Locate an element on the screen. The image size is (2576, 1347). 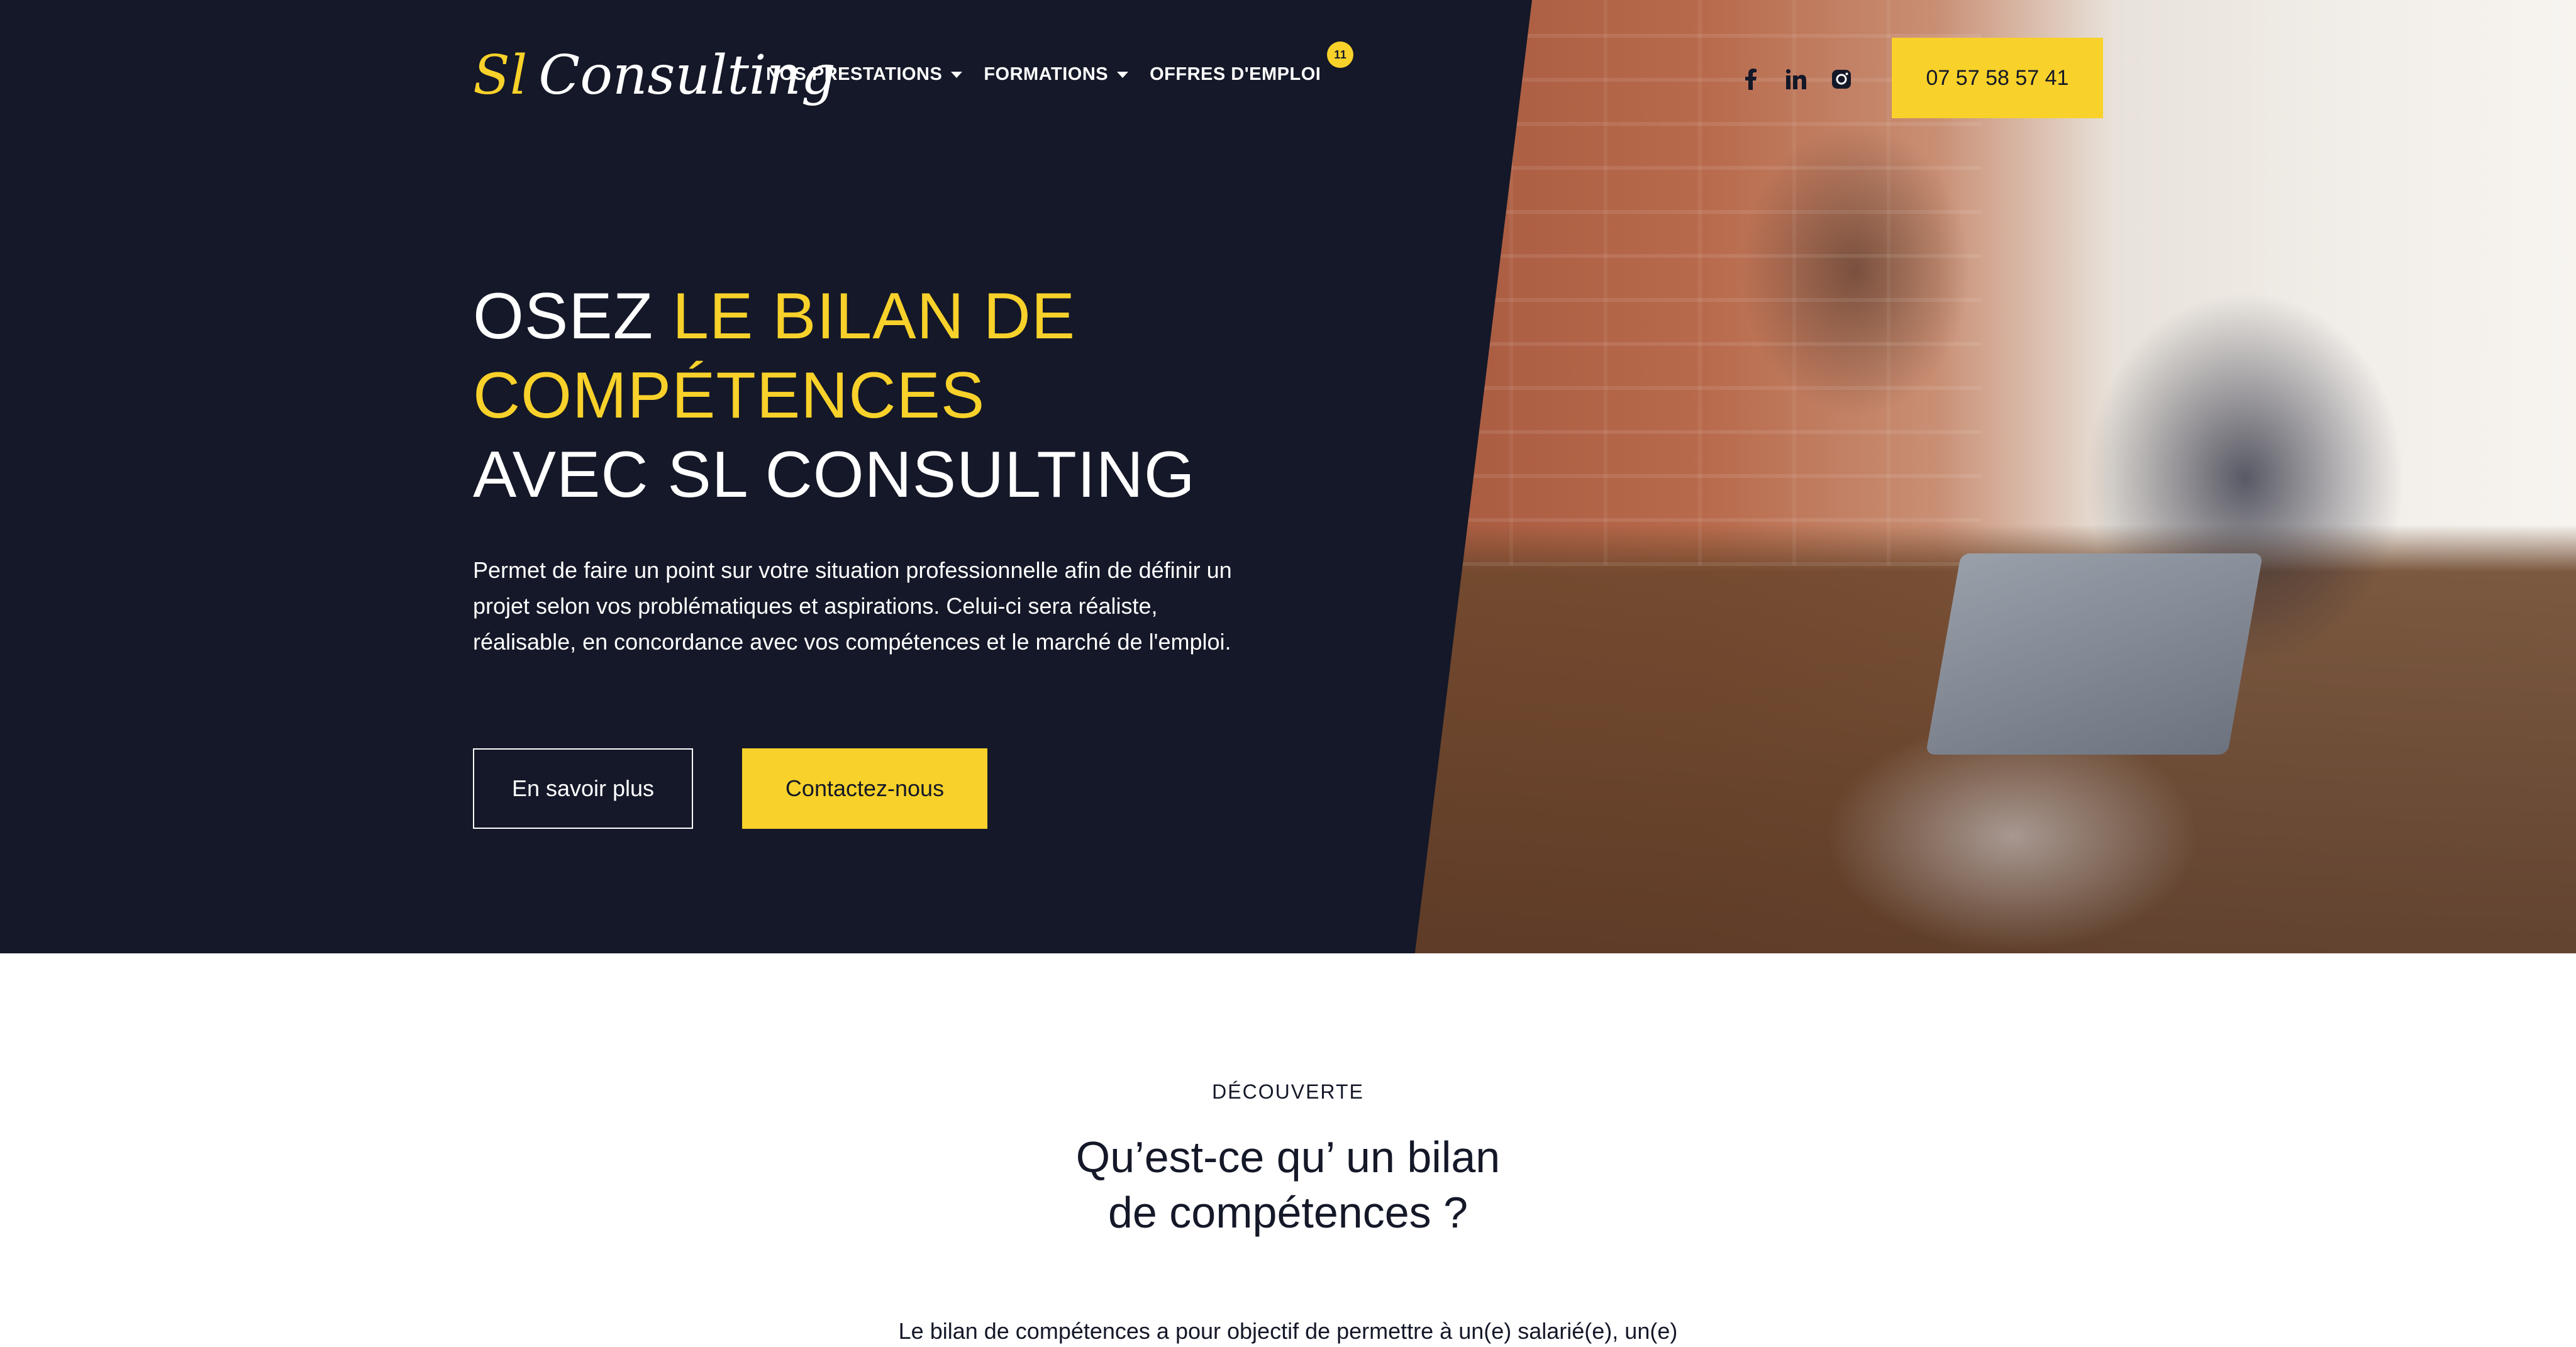
hero-title-part1: OSEZ is located at coordinates (573, 316).